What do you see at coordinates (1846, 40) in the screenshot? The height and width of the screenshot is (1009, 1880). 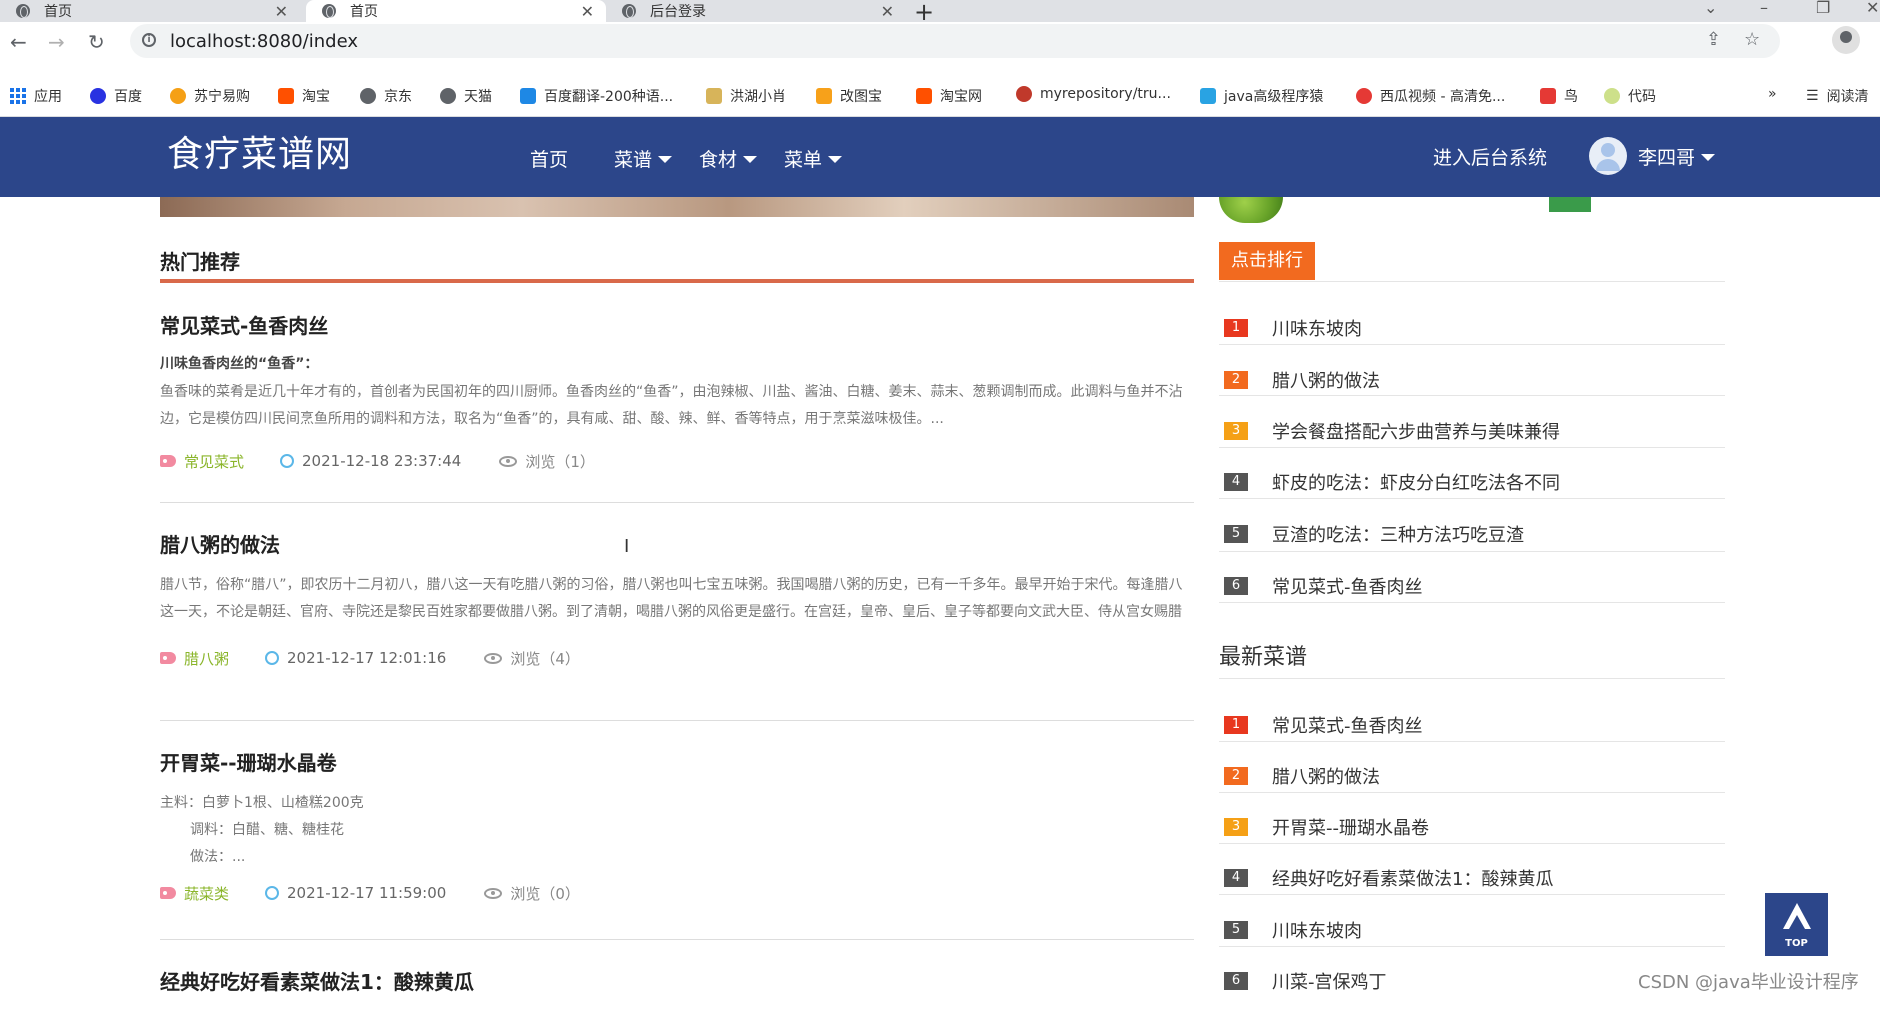 I see `profile-icon` at bounding box center [1846, 40].